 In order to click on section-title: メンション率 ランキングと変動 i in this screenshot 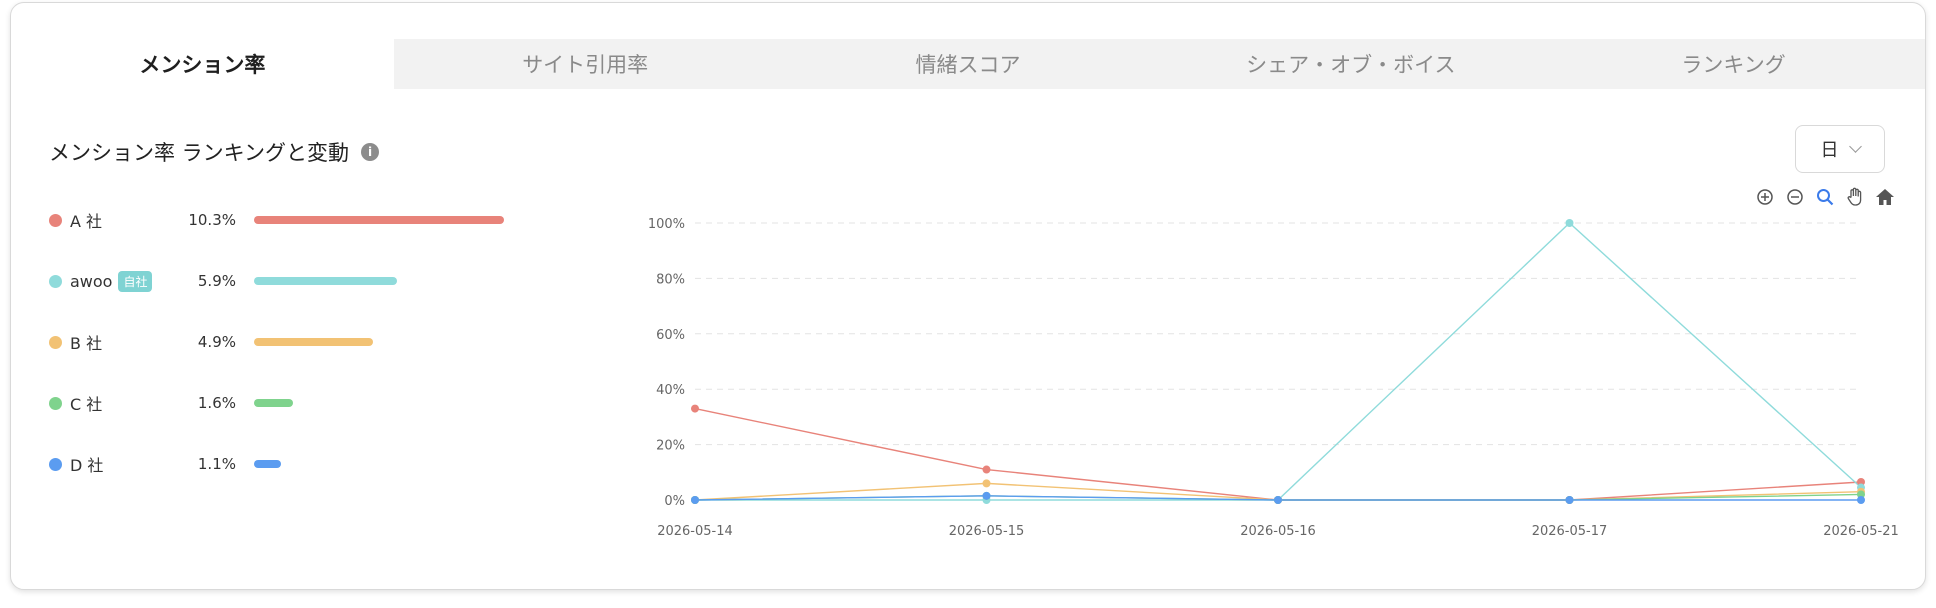, I will do `click(214, 152)`.